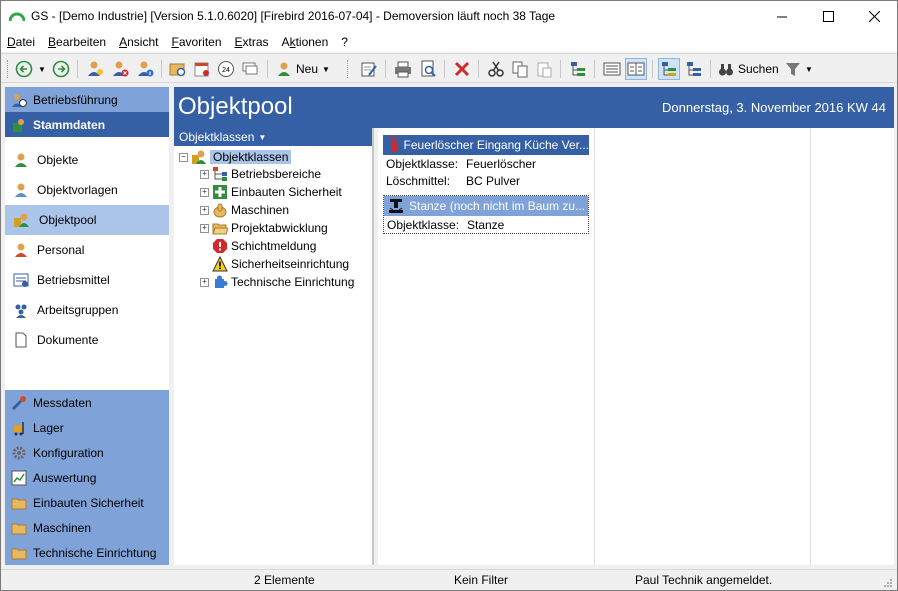 The height and width of the screenshot is (591, 898). What do you see at coordinates (24, 69) in the screenshot?
I see `back-button` at bounding box center [24, 69].